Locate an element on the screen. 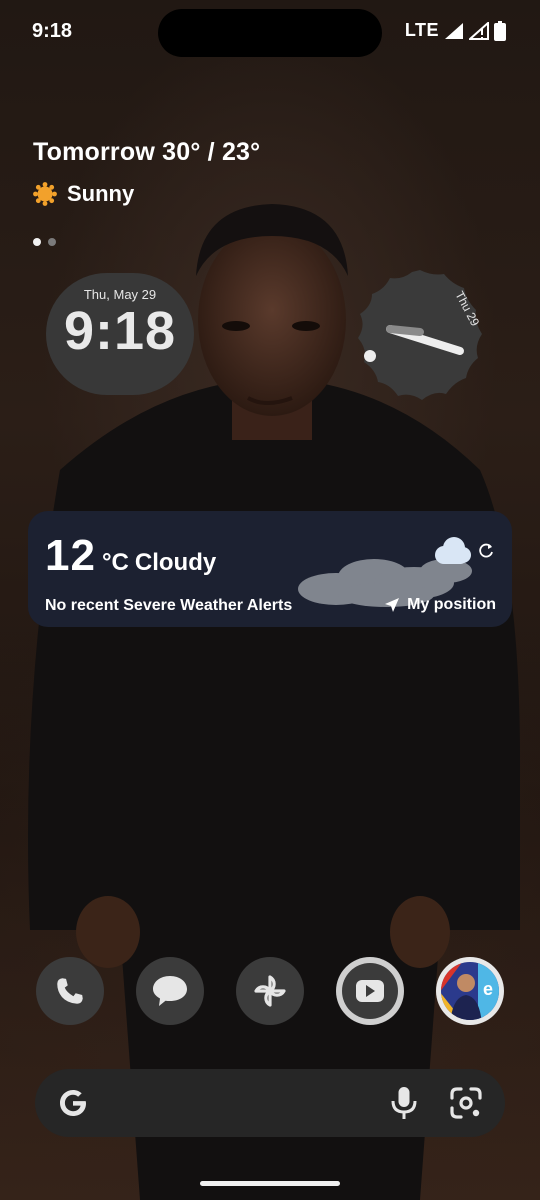  signal-icon is located at coordinates (454, 30).